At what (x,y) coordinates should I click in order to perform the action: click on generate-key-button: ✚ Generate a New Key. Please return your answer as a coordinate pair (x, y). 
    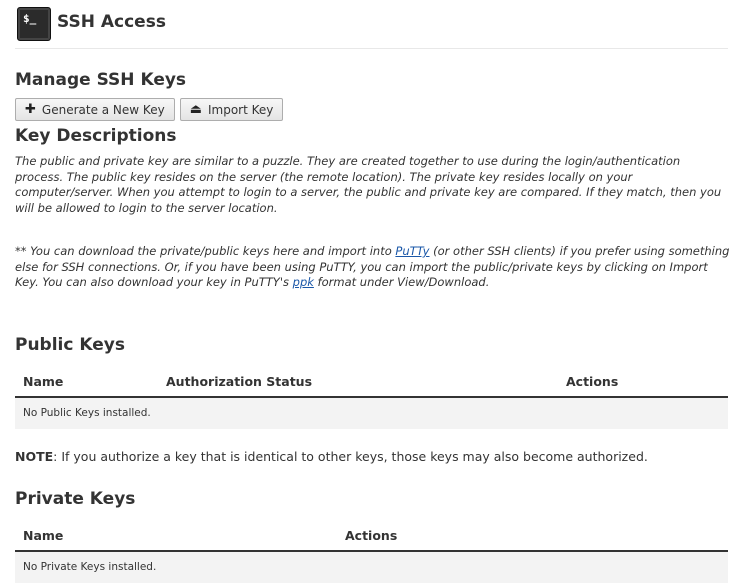
    Looking at the image, I should click on (95, 109).